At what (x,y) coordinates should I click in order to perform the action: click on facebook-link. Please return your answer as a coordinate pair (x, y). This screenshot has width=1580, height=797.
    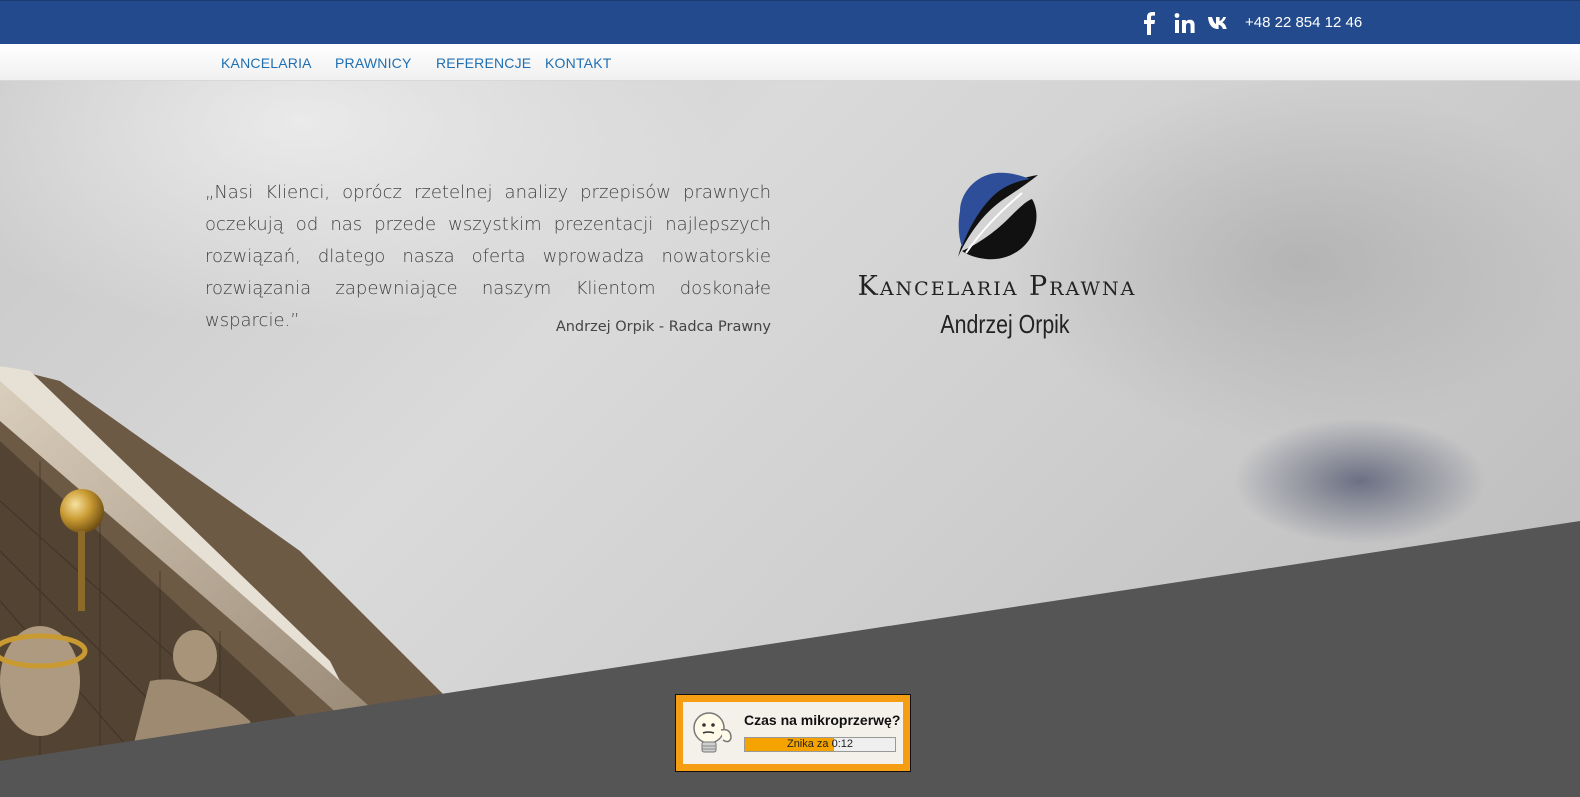
    Looking at the image, I should click on (1149, 23).